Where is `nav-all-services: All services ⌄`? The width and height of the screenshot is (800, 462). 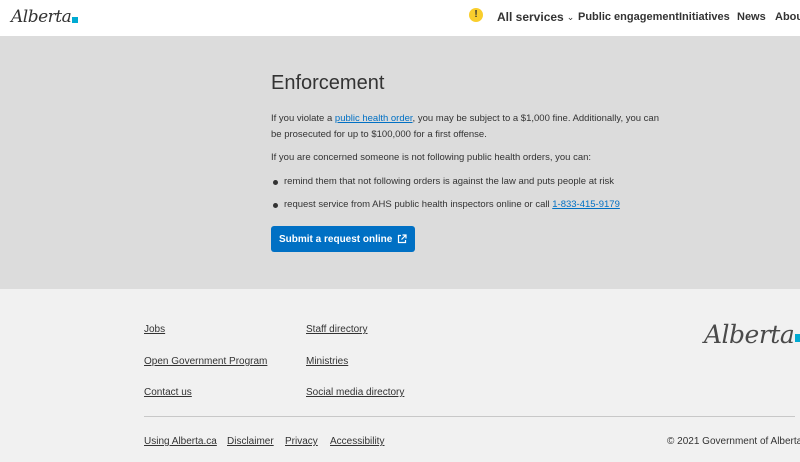 nav-all-services: All services ⌄ is located at coordinates (535, 17).